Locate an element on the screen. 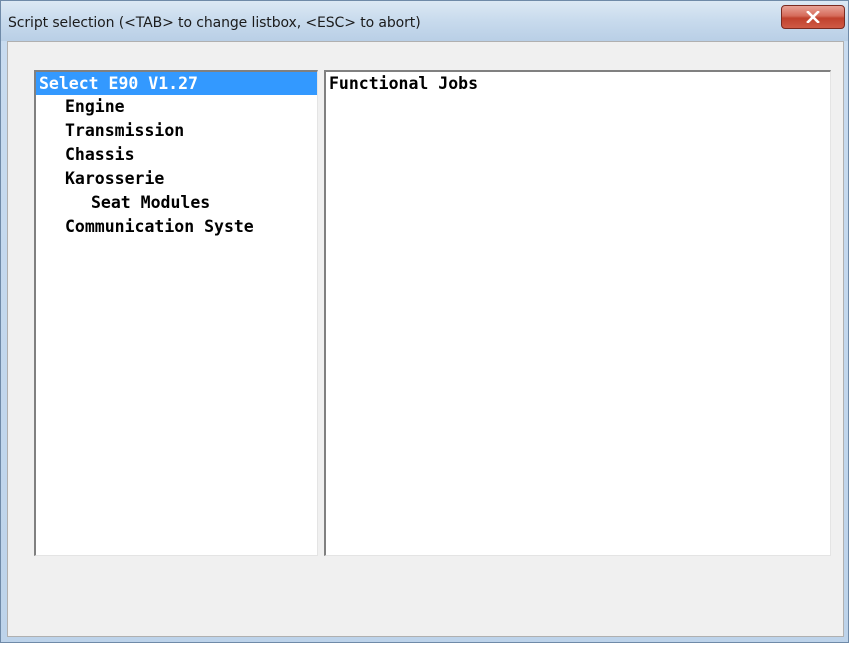  close-button is located at coordinates (813, 17).